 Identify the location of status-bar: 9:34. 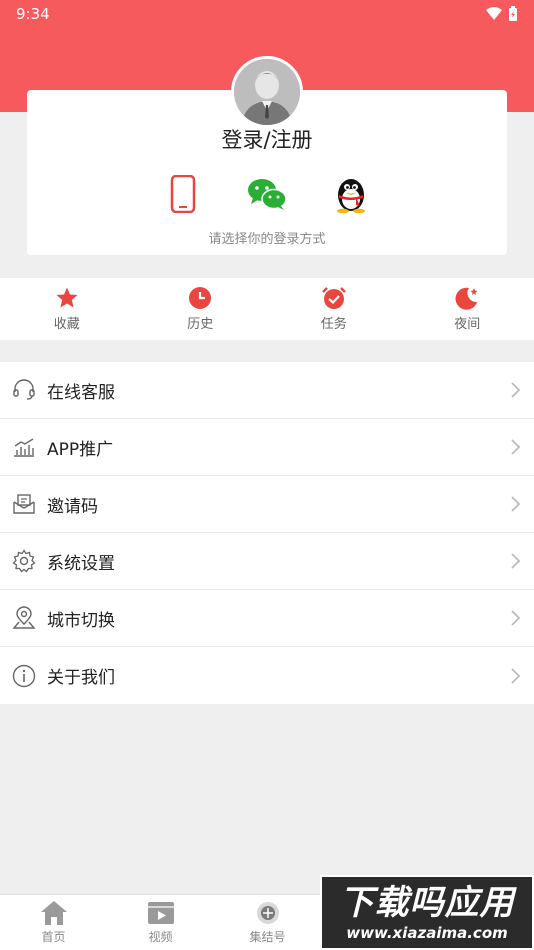
(267, 14).